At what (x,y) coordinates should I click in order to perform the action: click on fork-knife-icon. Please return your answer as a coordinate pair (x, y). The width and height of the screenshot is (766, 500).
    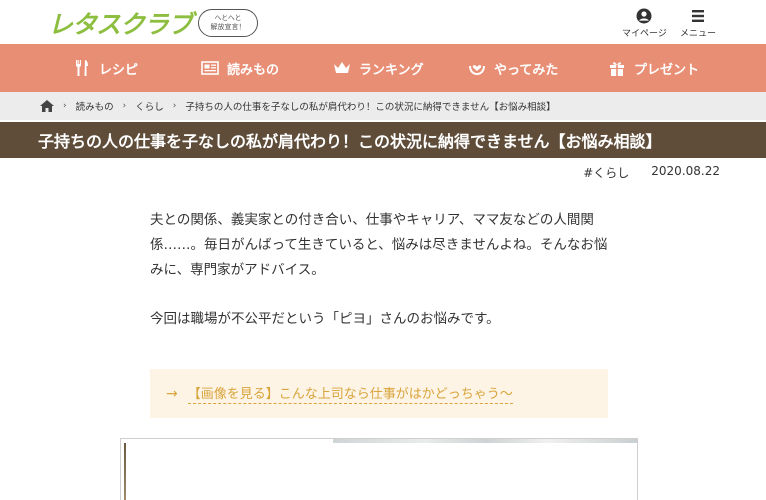
    Looking at the image, I should click on (81, 68).